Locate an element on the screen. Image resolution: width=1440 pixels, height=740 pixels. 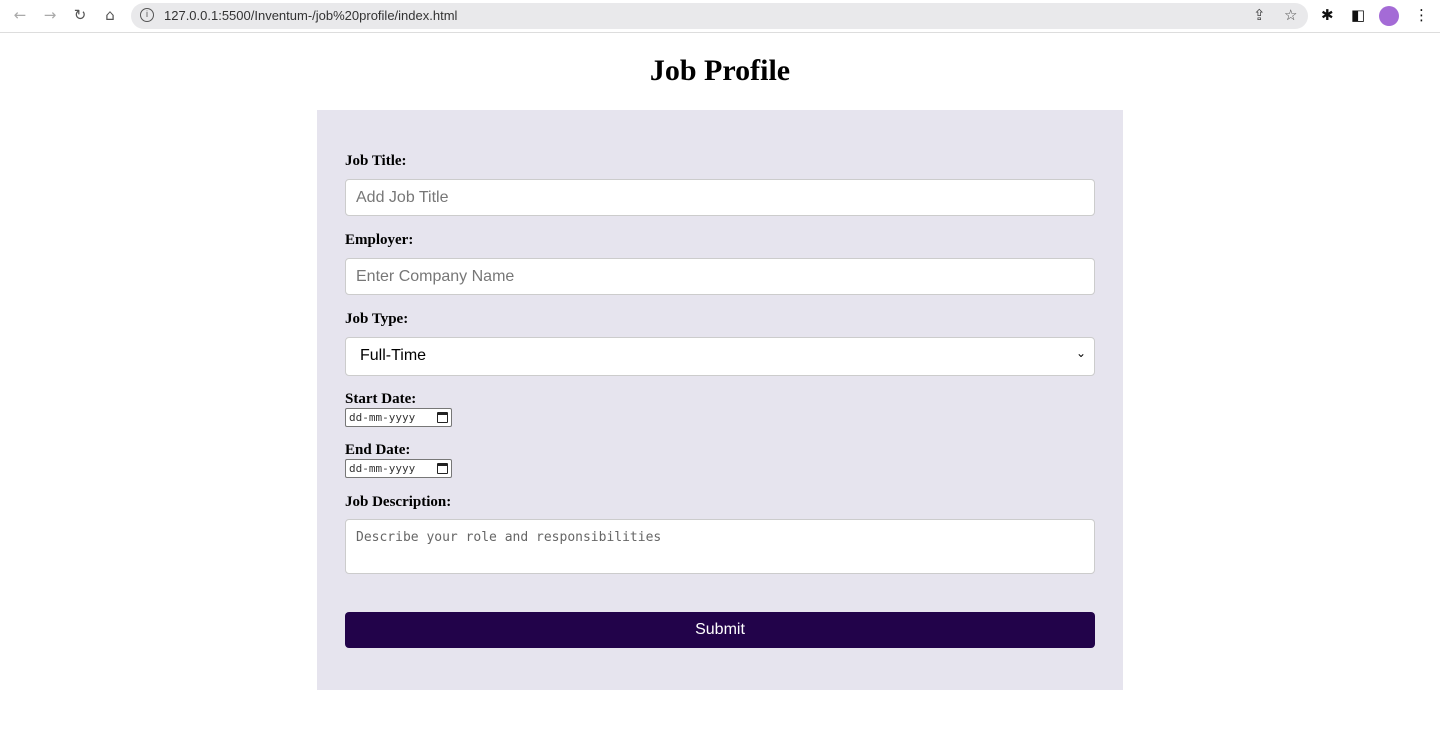
start-date-placeholder: dd-mm-yyyy is located at coordinates (382, 417).